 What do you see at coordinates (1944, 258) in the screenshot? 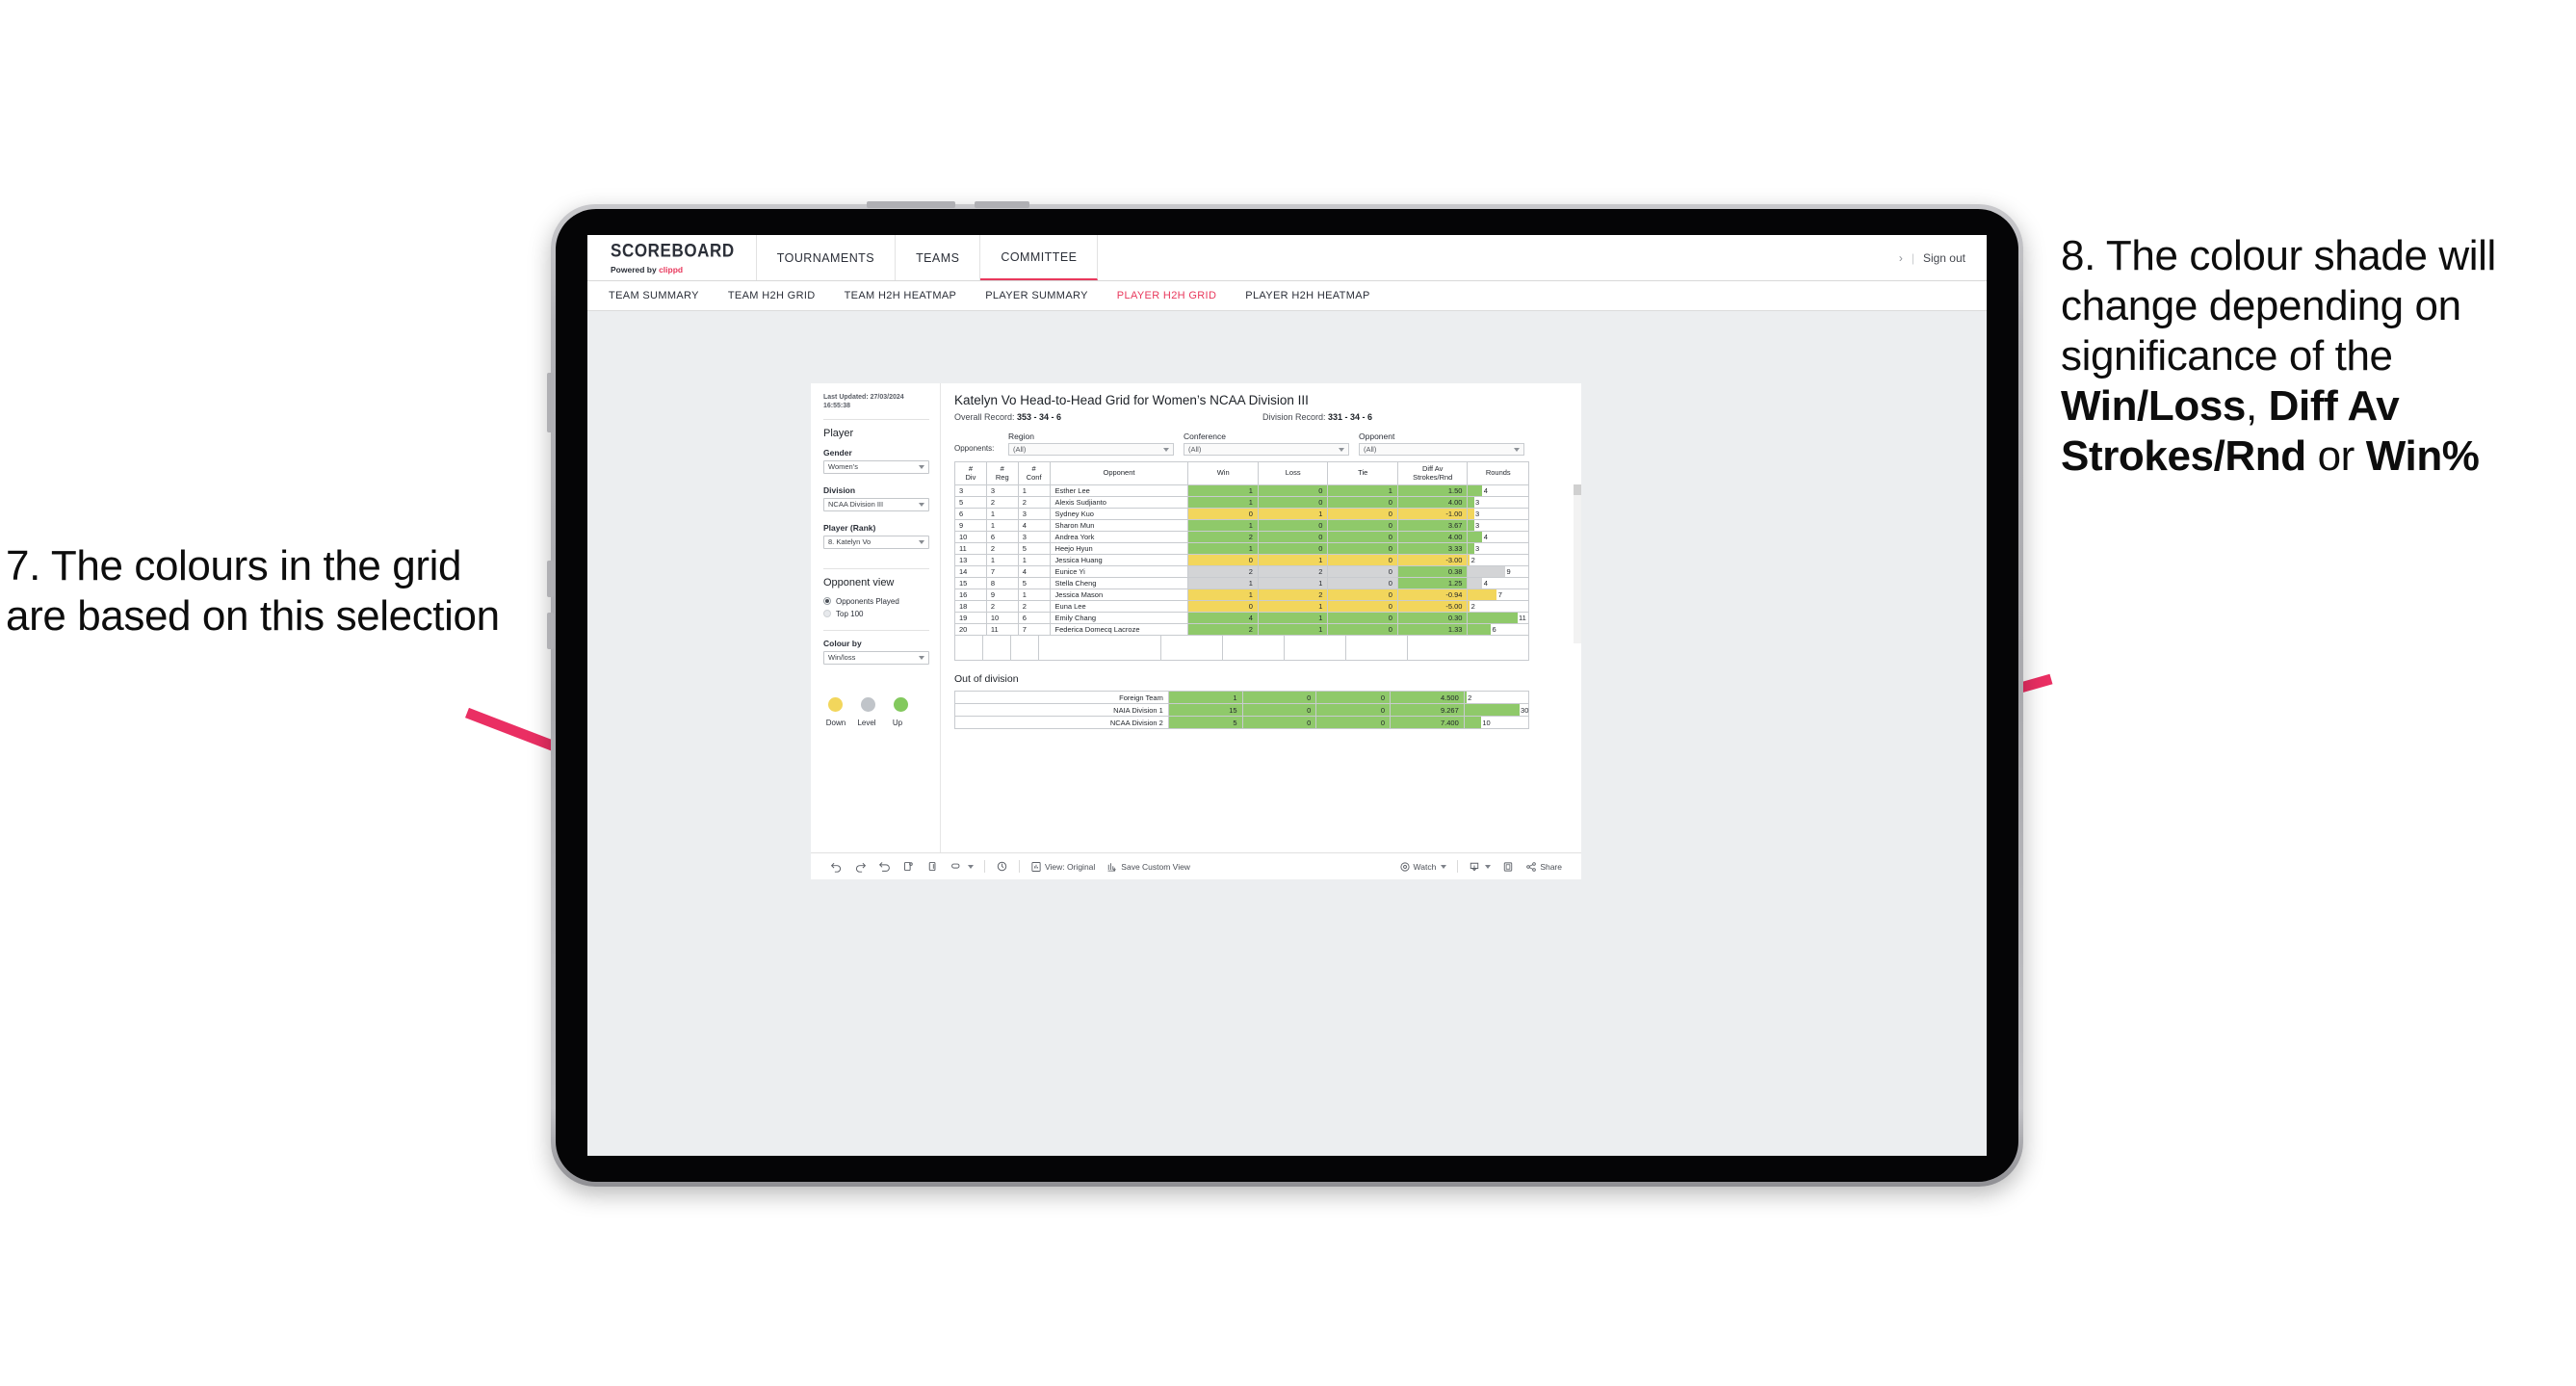
I see `sign-out-link: Sign out` at bounding box center [1944, 258].